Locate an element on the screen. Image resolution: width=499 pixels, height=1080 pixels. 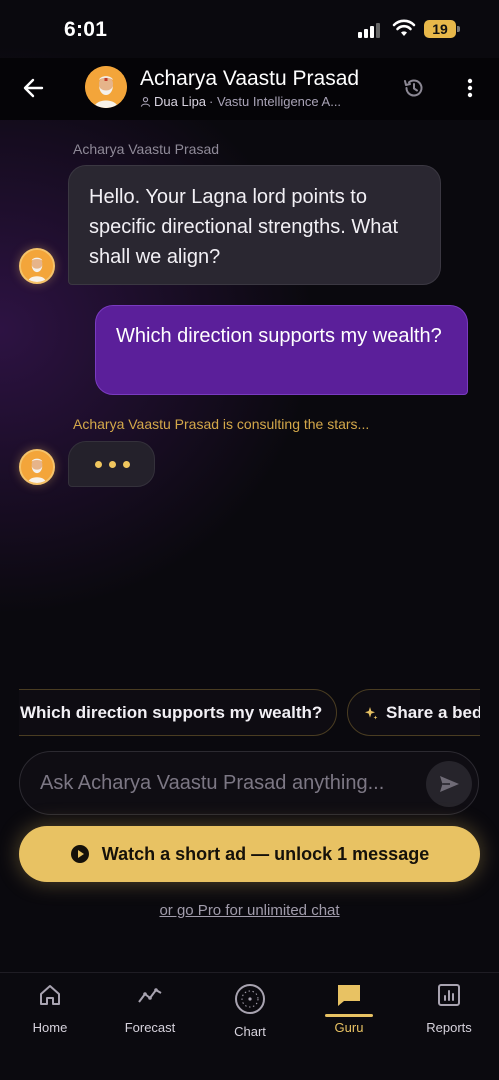
nav-reports: Reports is located at coordinates (449, 1026).